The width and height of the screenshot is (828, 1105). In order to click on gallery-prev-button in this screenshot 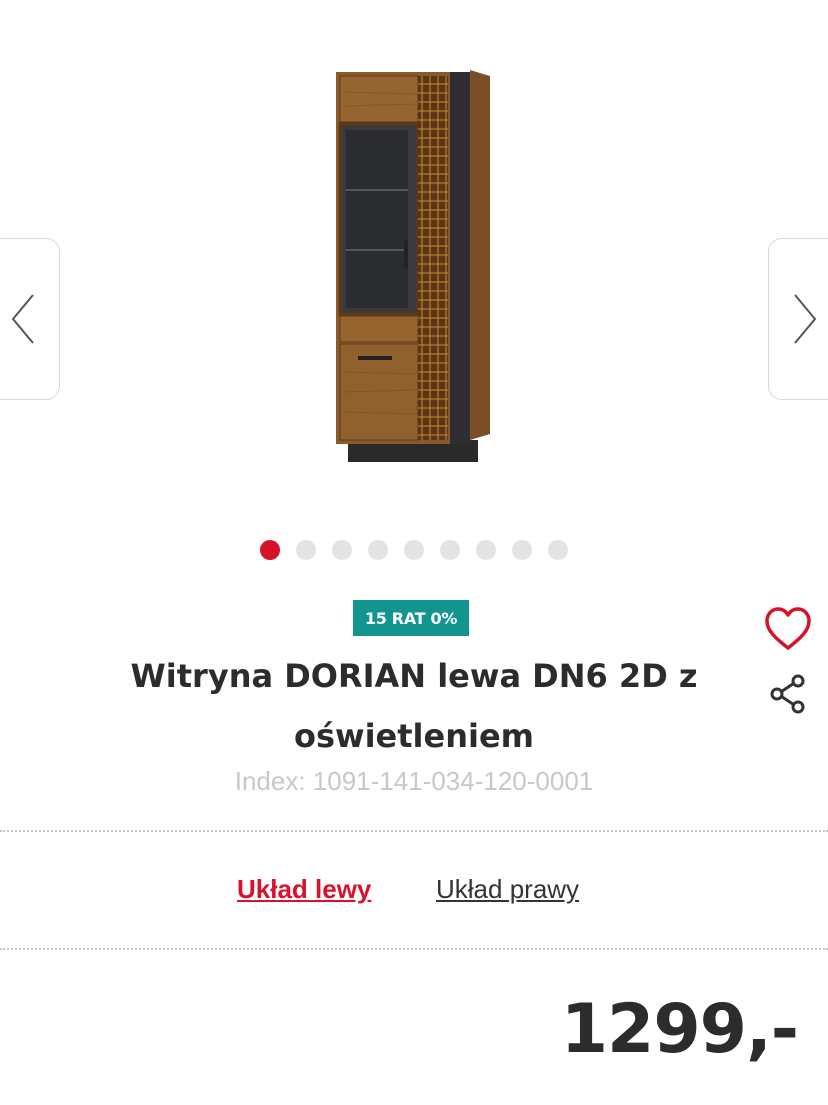, I will do `click(30, 319)`.